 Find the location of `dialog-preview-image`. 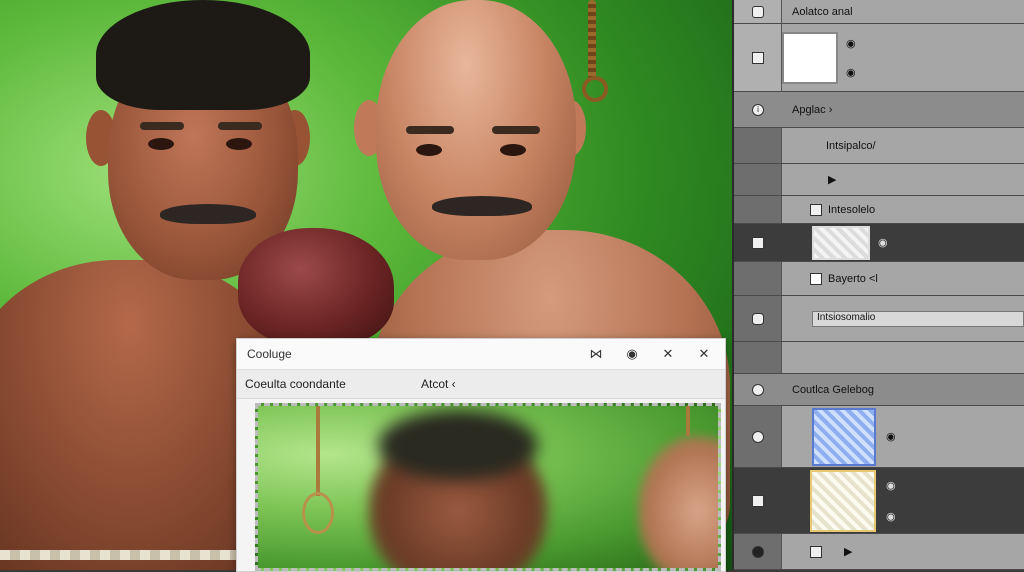

dialog-preview-image is located at coordinates (488, 487).